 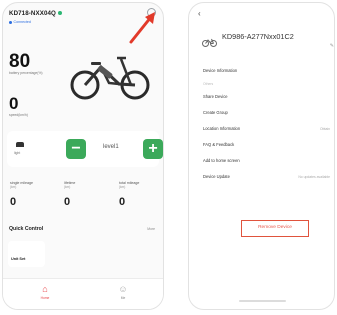 What do you see at coordinates (76, 149) in the screenshot?
I see `decrease-level-button: −` at bounding box center [76, 149].